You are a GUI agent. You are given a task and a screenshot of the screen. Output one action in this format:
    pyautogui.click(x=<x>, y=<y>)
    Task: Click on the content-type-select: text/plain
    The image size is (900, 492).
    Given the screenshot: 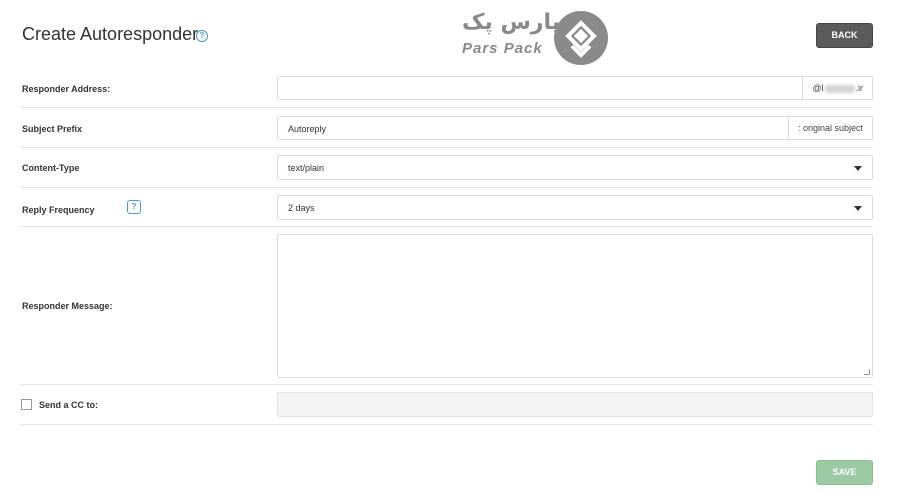 What is the action you would take?
    pyautogui.click(x=575, y=167)
    